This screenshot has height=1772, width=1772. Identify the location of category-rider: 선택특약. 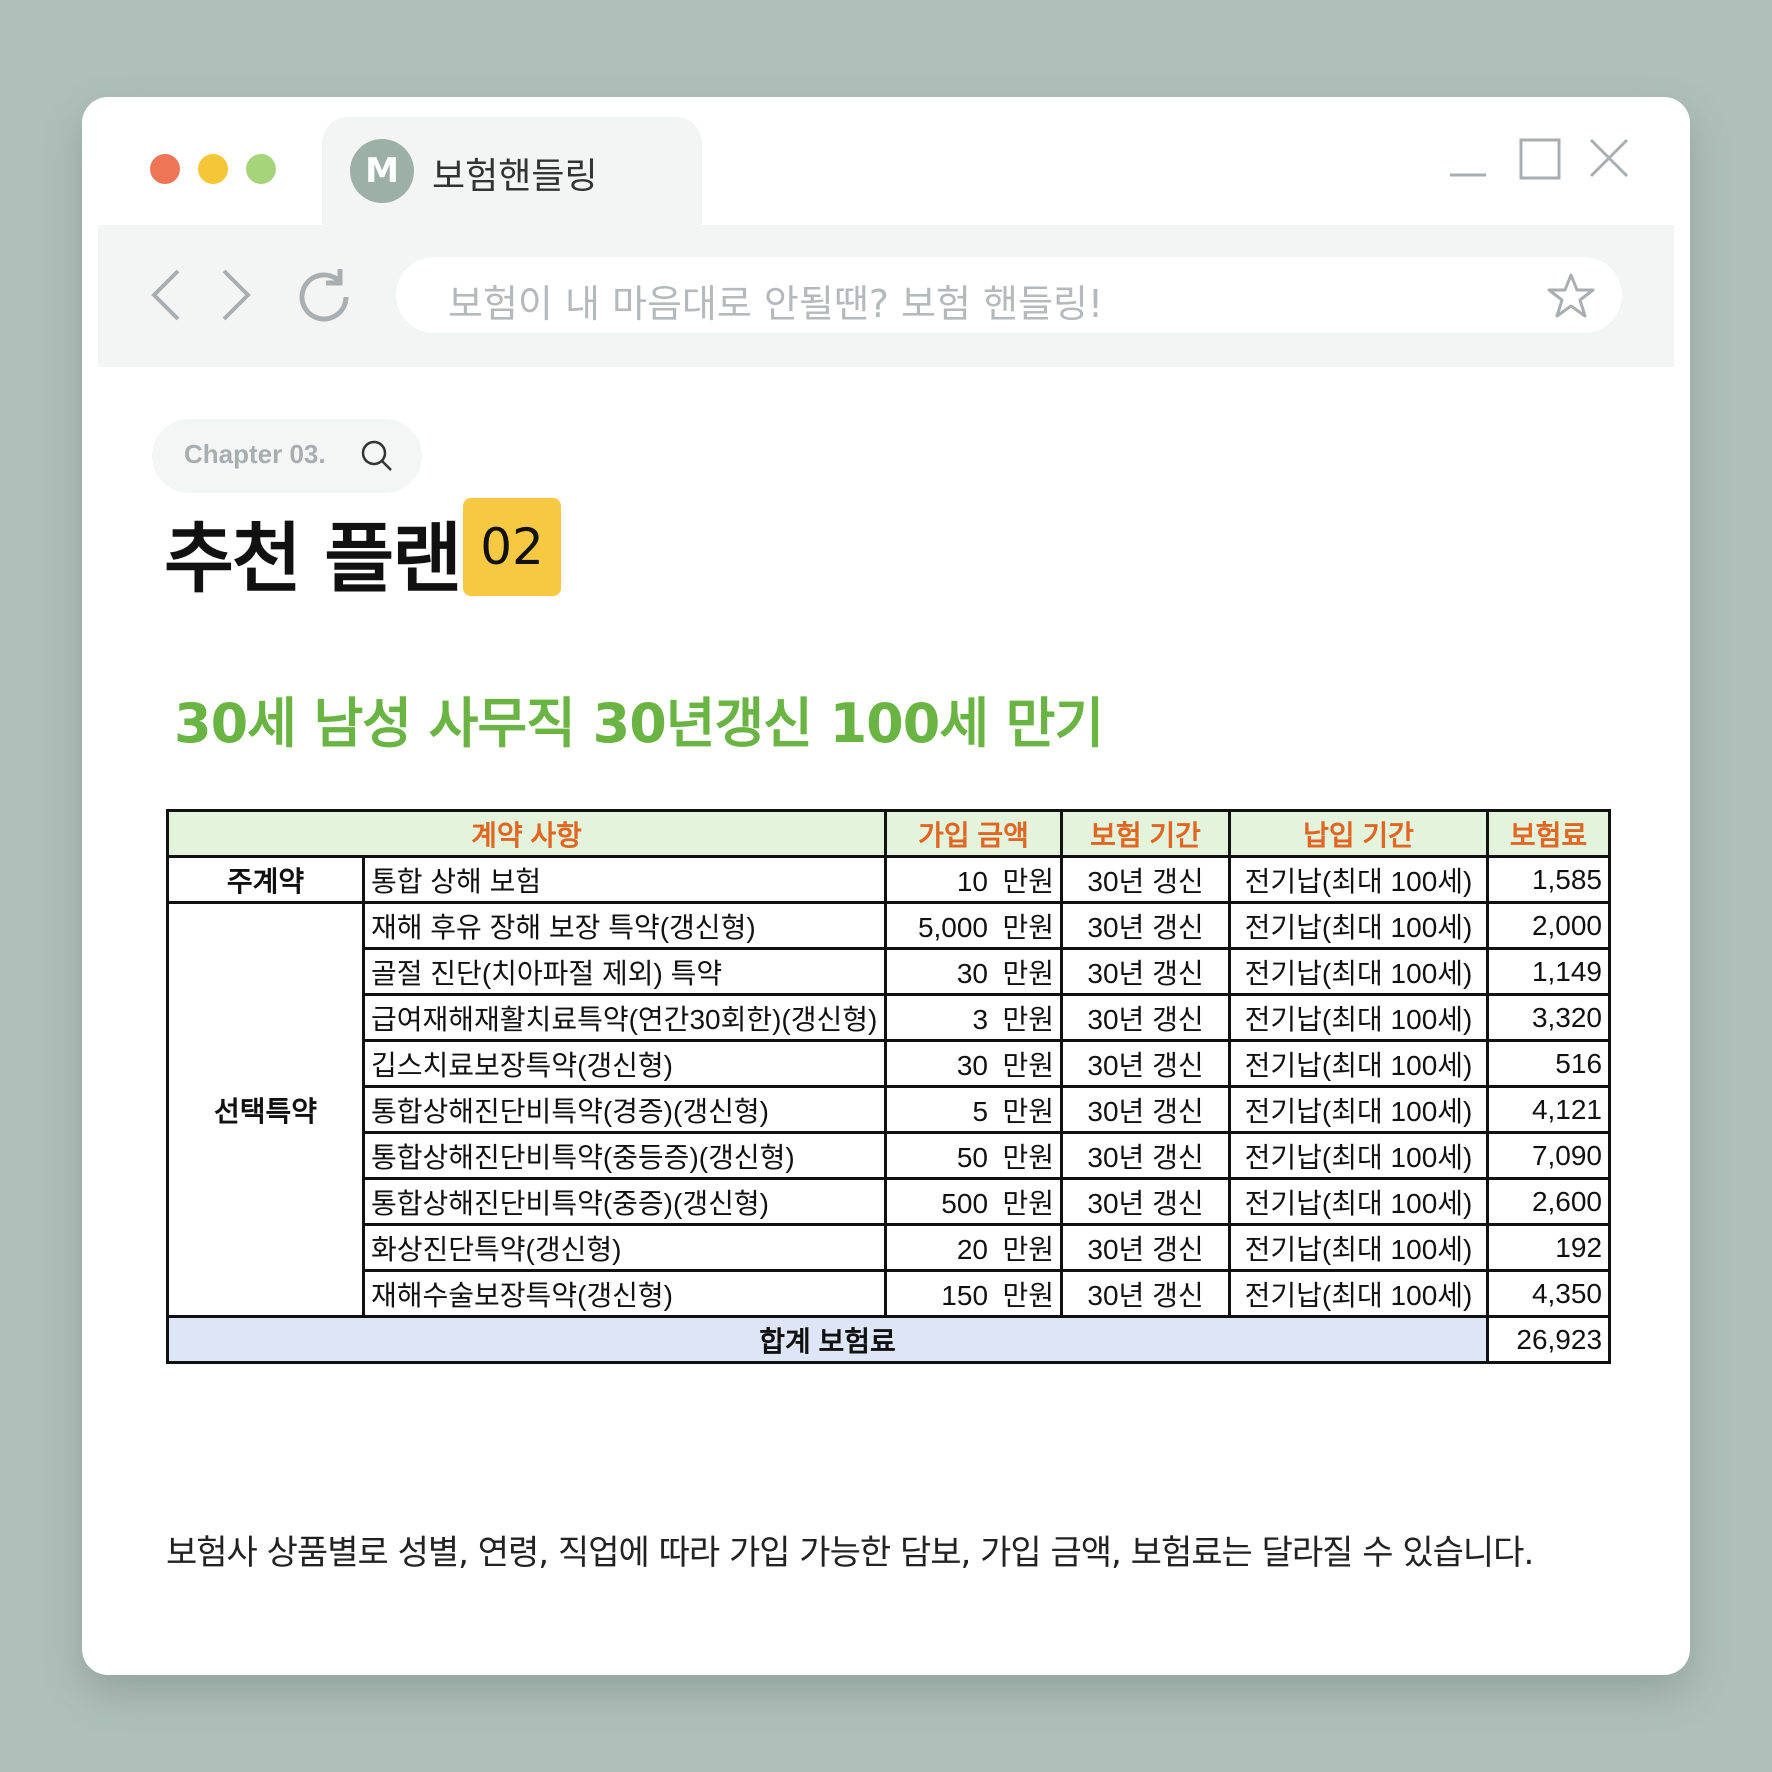
(265, 1109).